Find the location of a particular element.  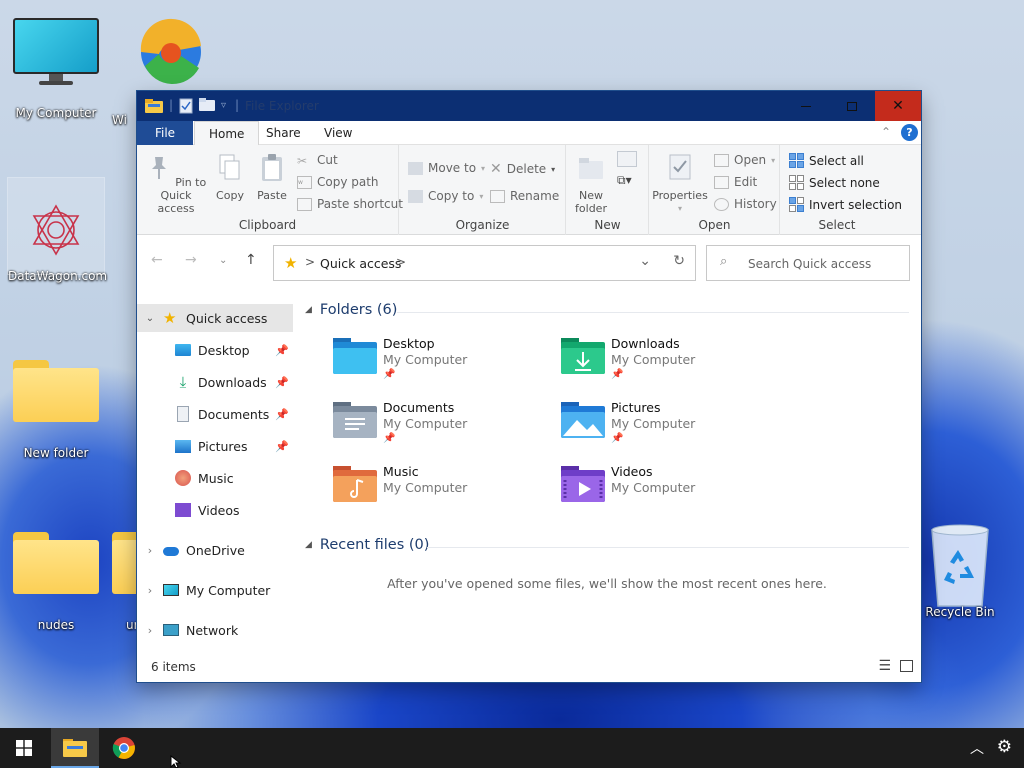

edit-button: Edit is located at coordinates (735, 182).